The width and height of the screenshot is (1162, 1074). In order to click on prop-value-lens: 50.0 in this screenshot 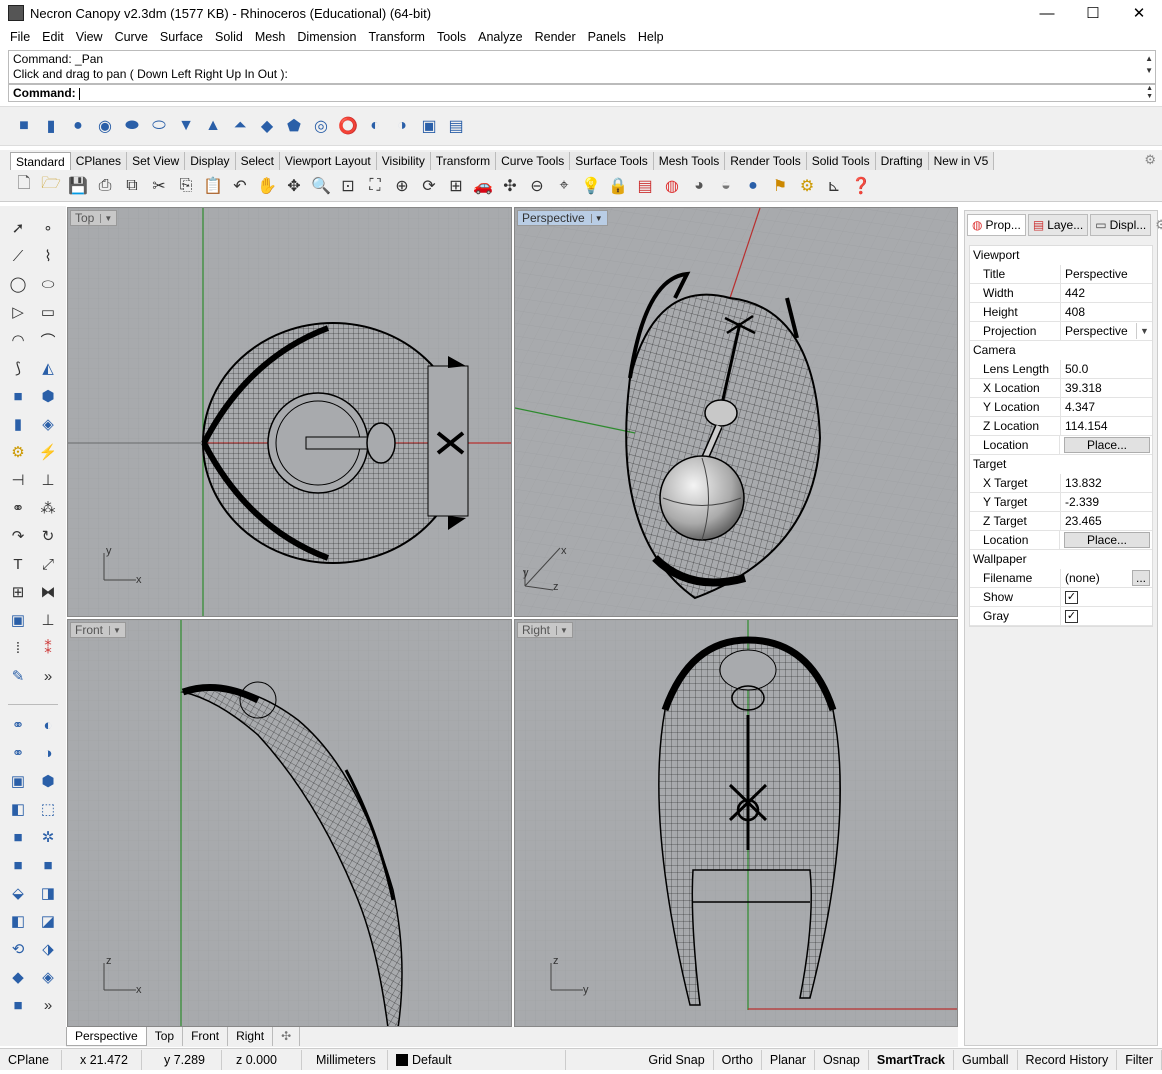, I will do `click(1106, 369)`.